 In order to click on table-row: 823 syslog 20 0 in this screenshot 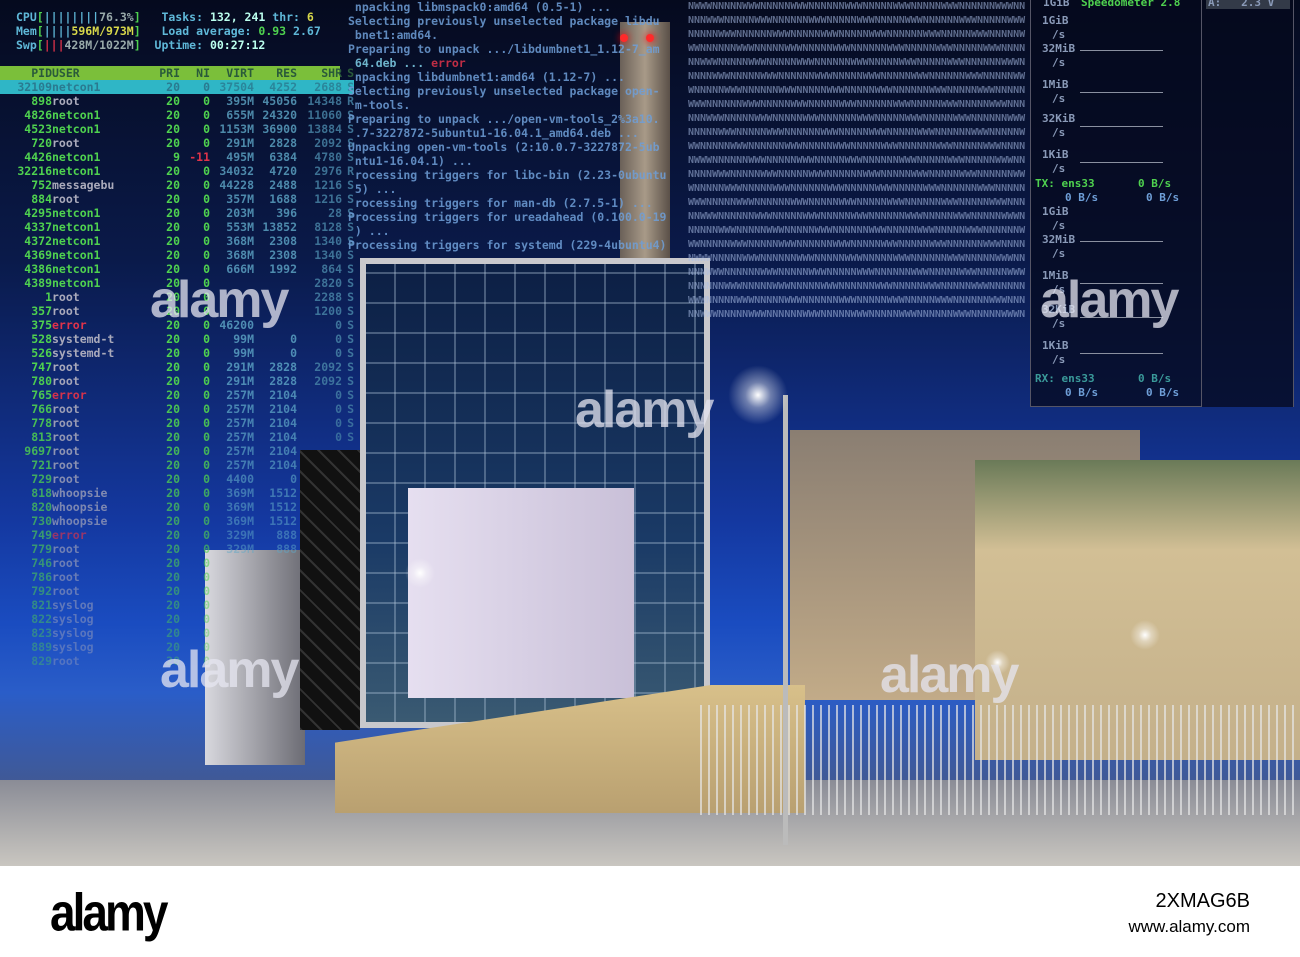, I will do `click(177, 633)`.